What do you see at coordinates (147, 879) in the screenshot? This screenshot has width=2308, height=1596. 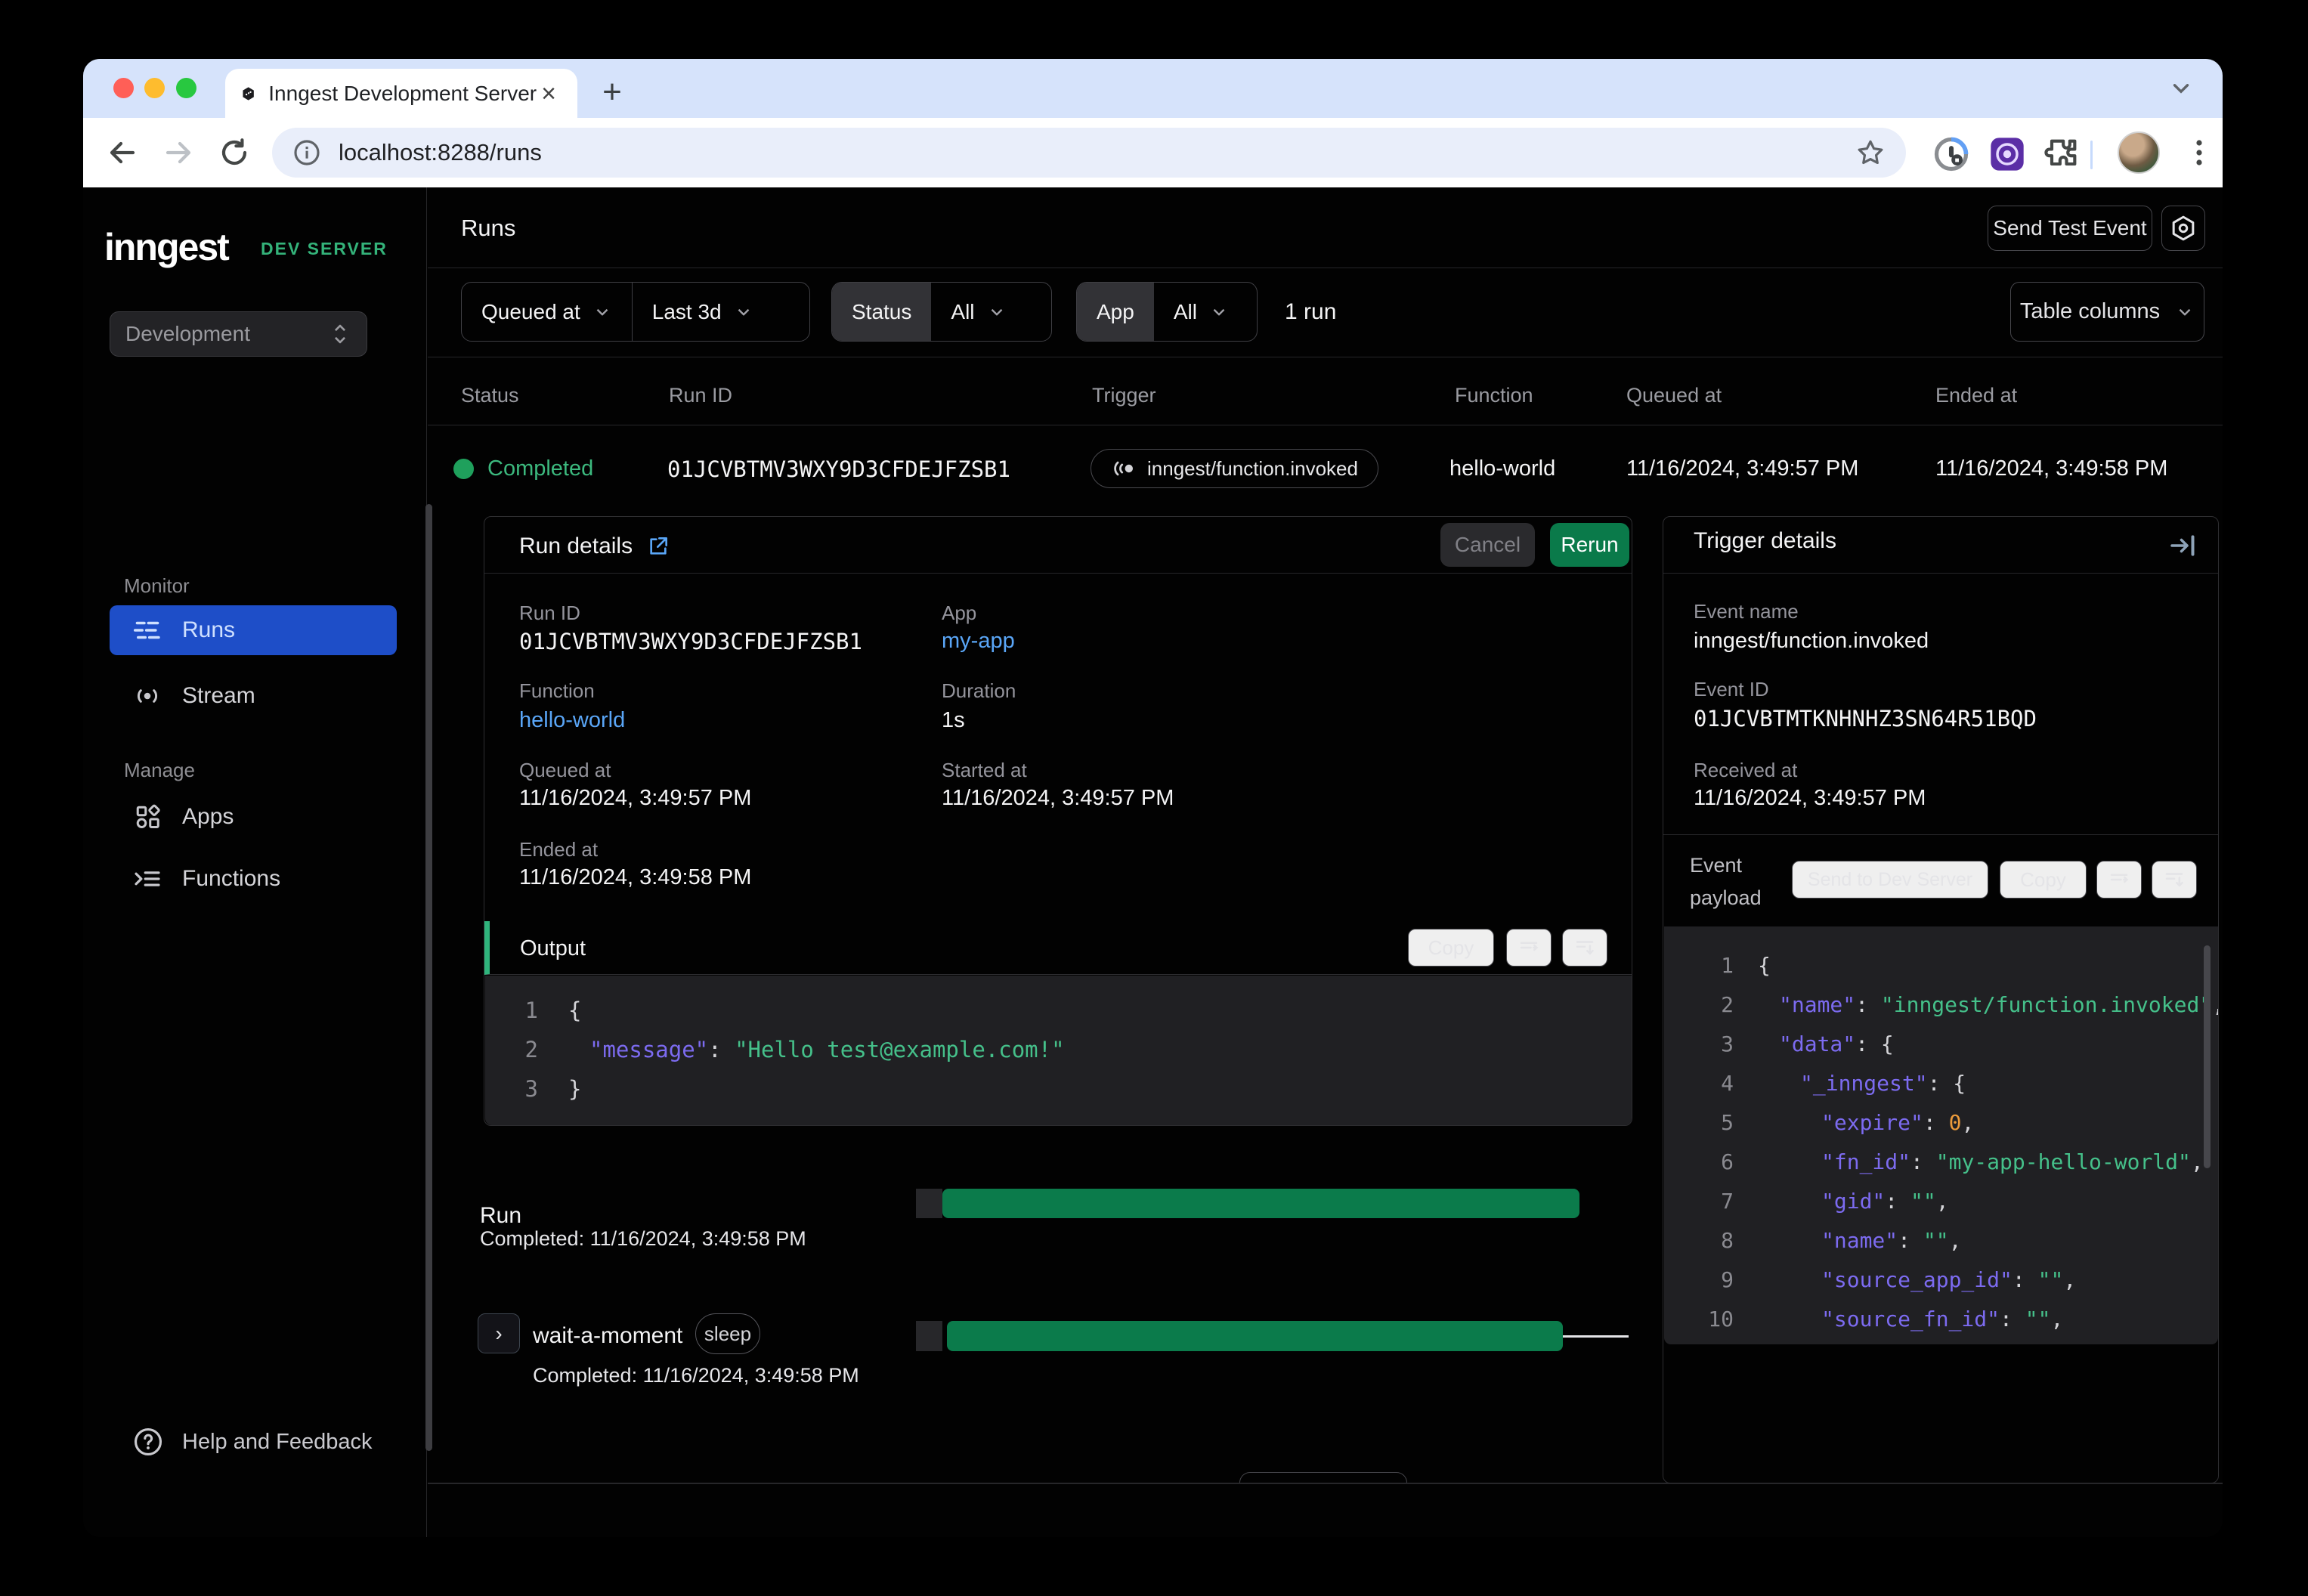 I see `functions-icon` at bounding box center [147, 879].